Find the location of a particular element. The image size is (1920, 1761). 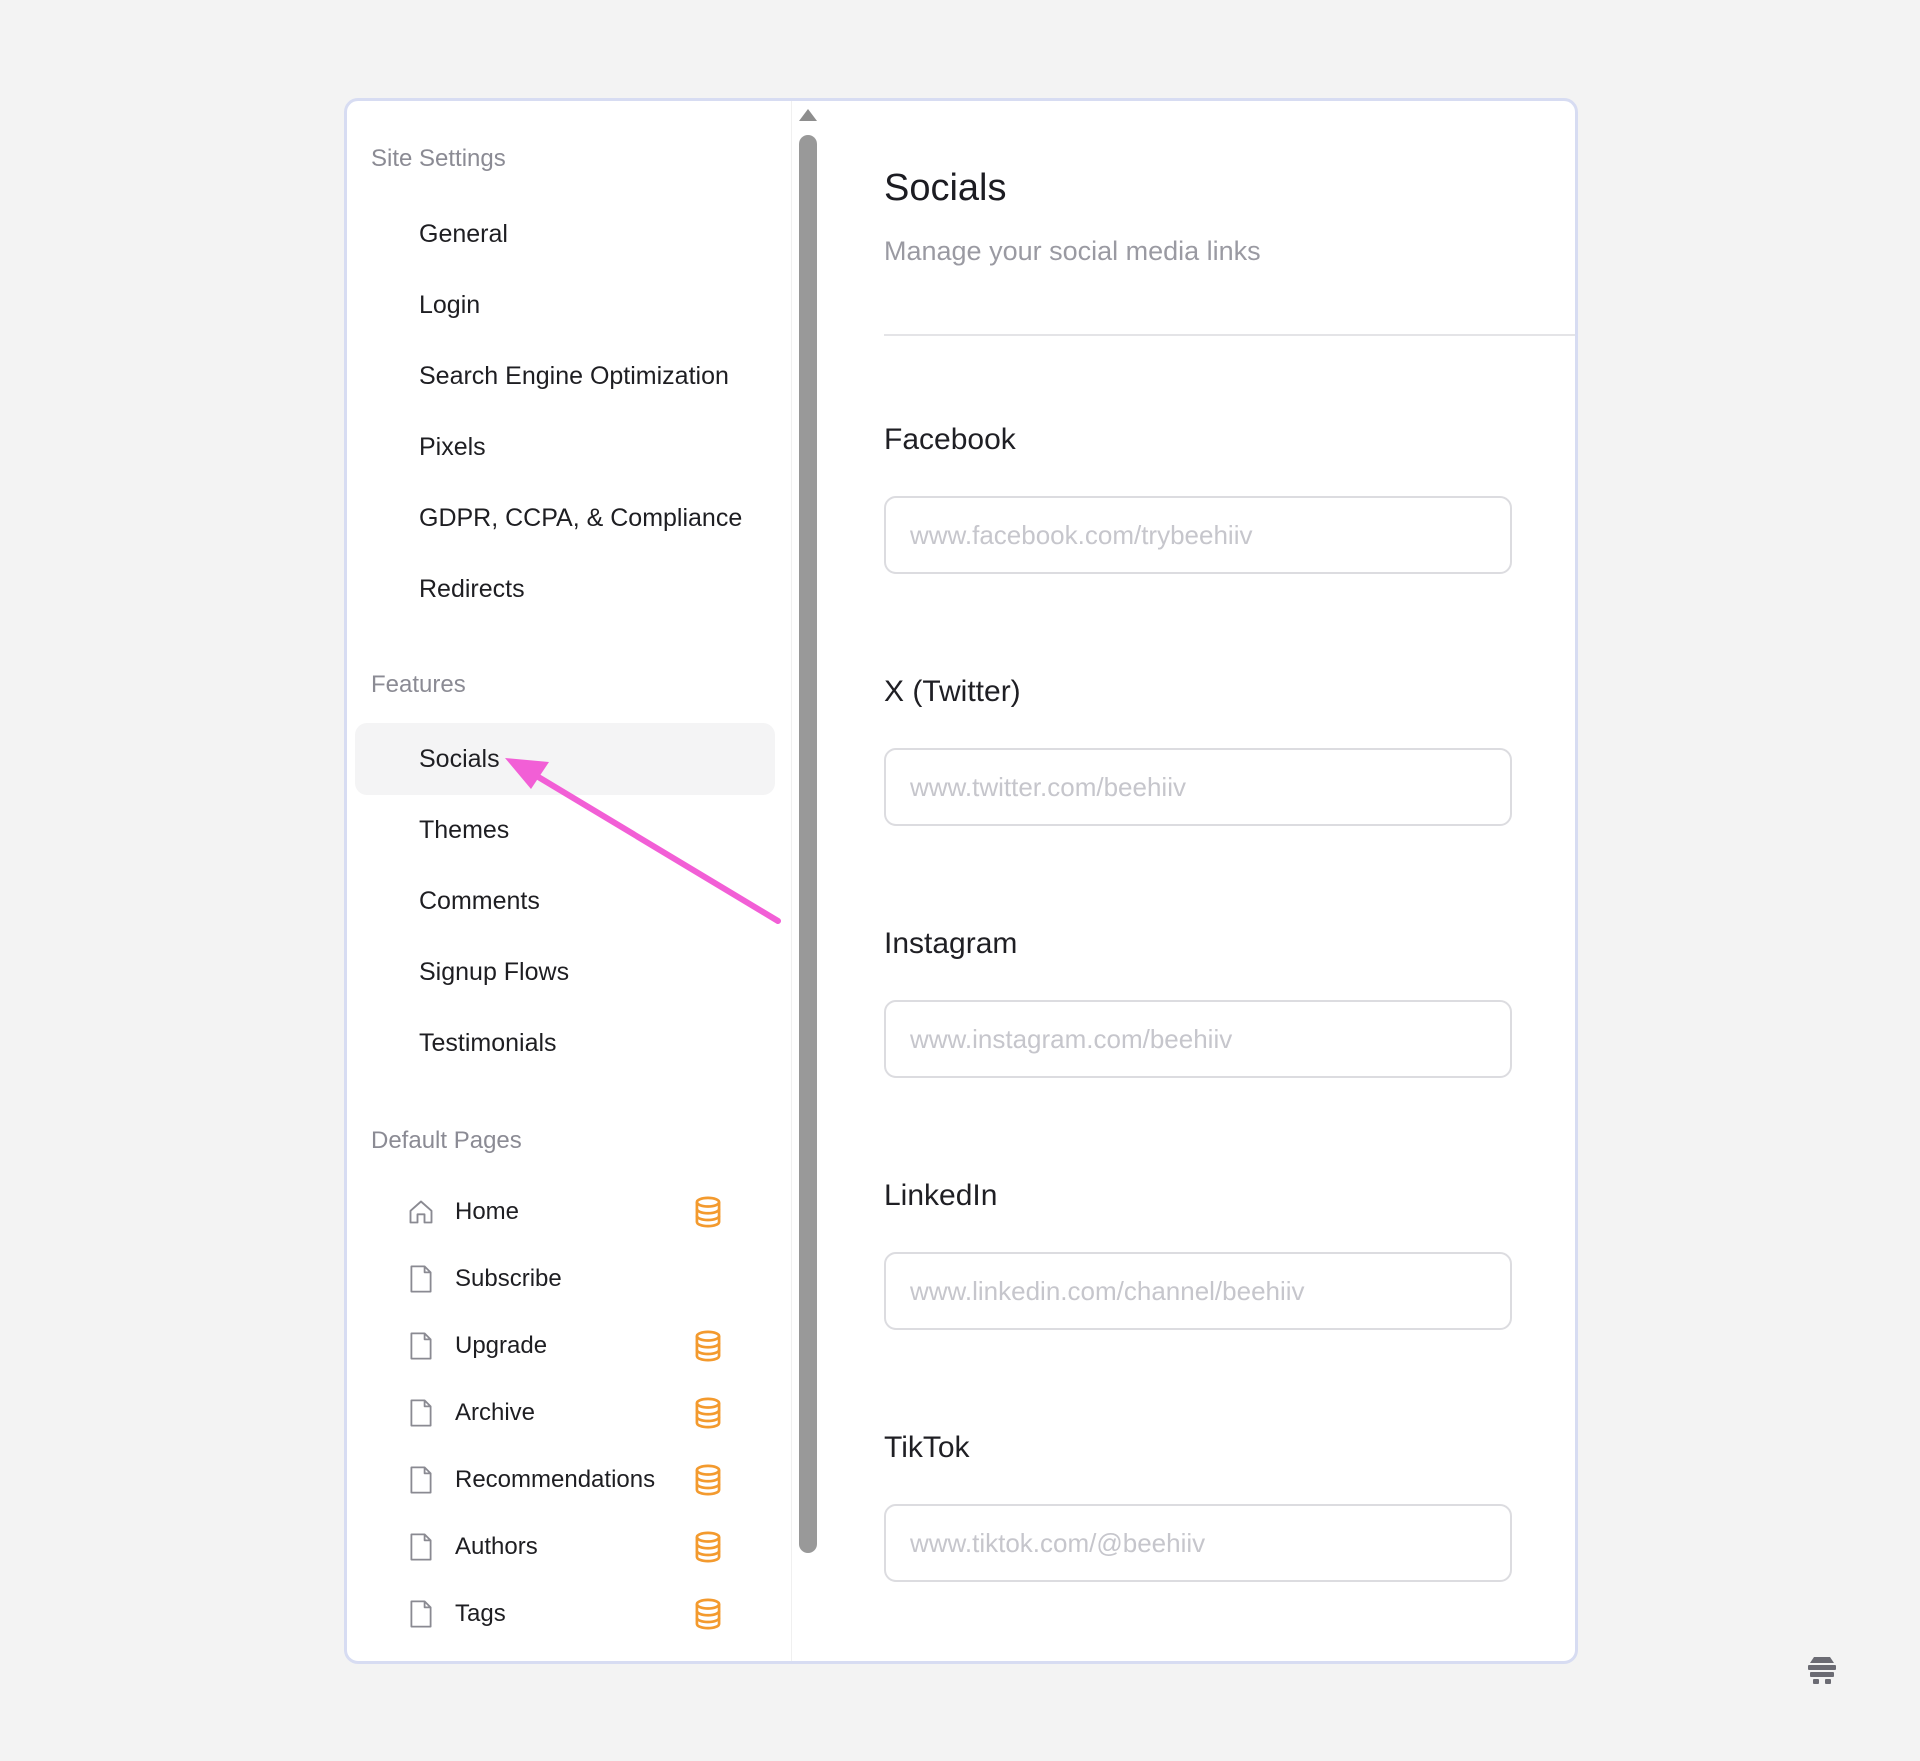

page-item-label: Recommendations is located at coordinates (555, 1479).